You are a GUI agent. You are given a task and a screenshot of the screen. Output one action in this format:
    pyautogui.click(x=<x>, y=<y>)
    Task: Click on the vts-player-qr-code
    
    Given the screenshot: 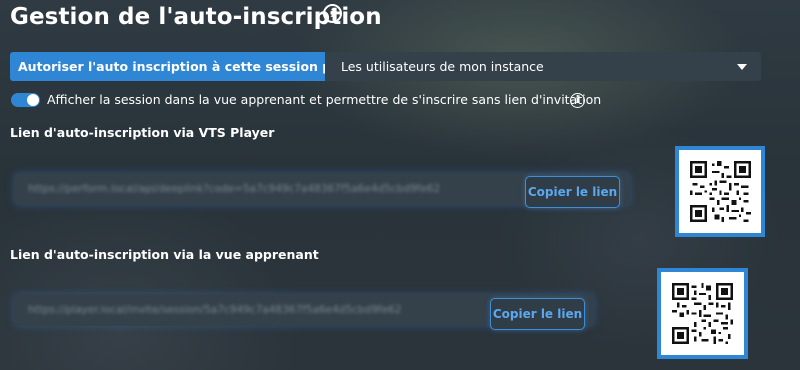 What is the action you would take?
    pyautogui.click(x=720, y=191)
    